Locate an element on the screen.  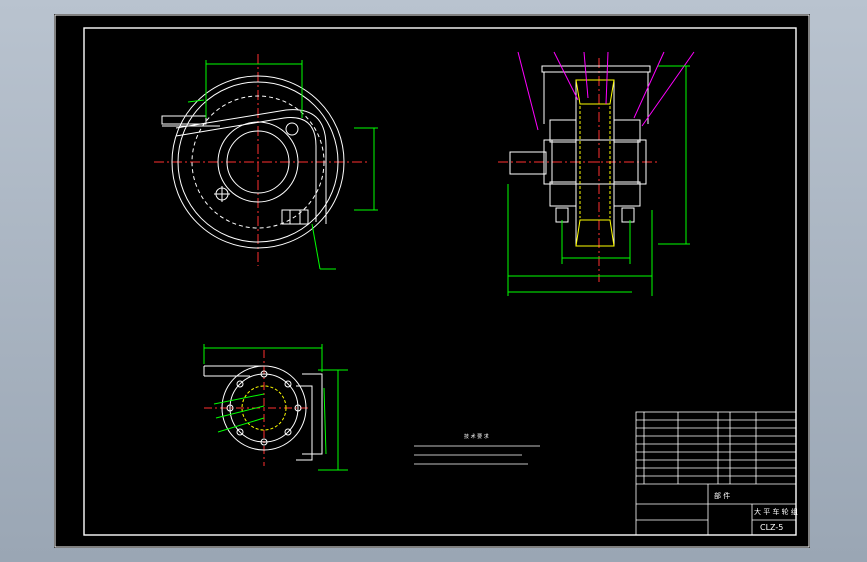
technical-requirements: 技 术 要 求 is located at coordinates (477, 449).